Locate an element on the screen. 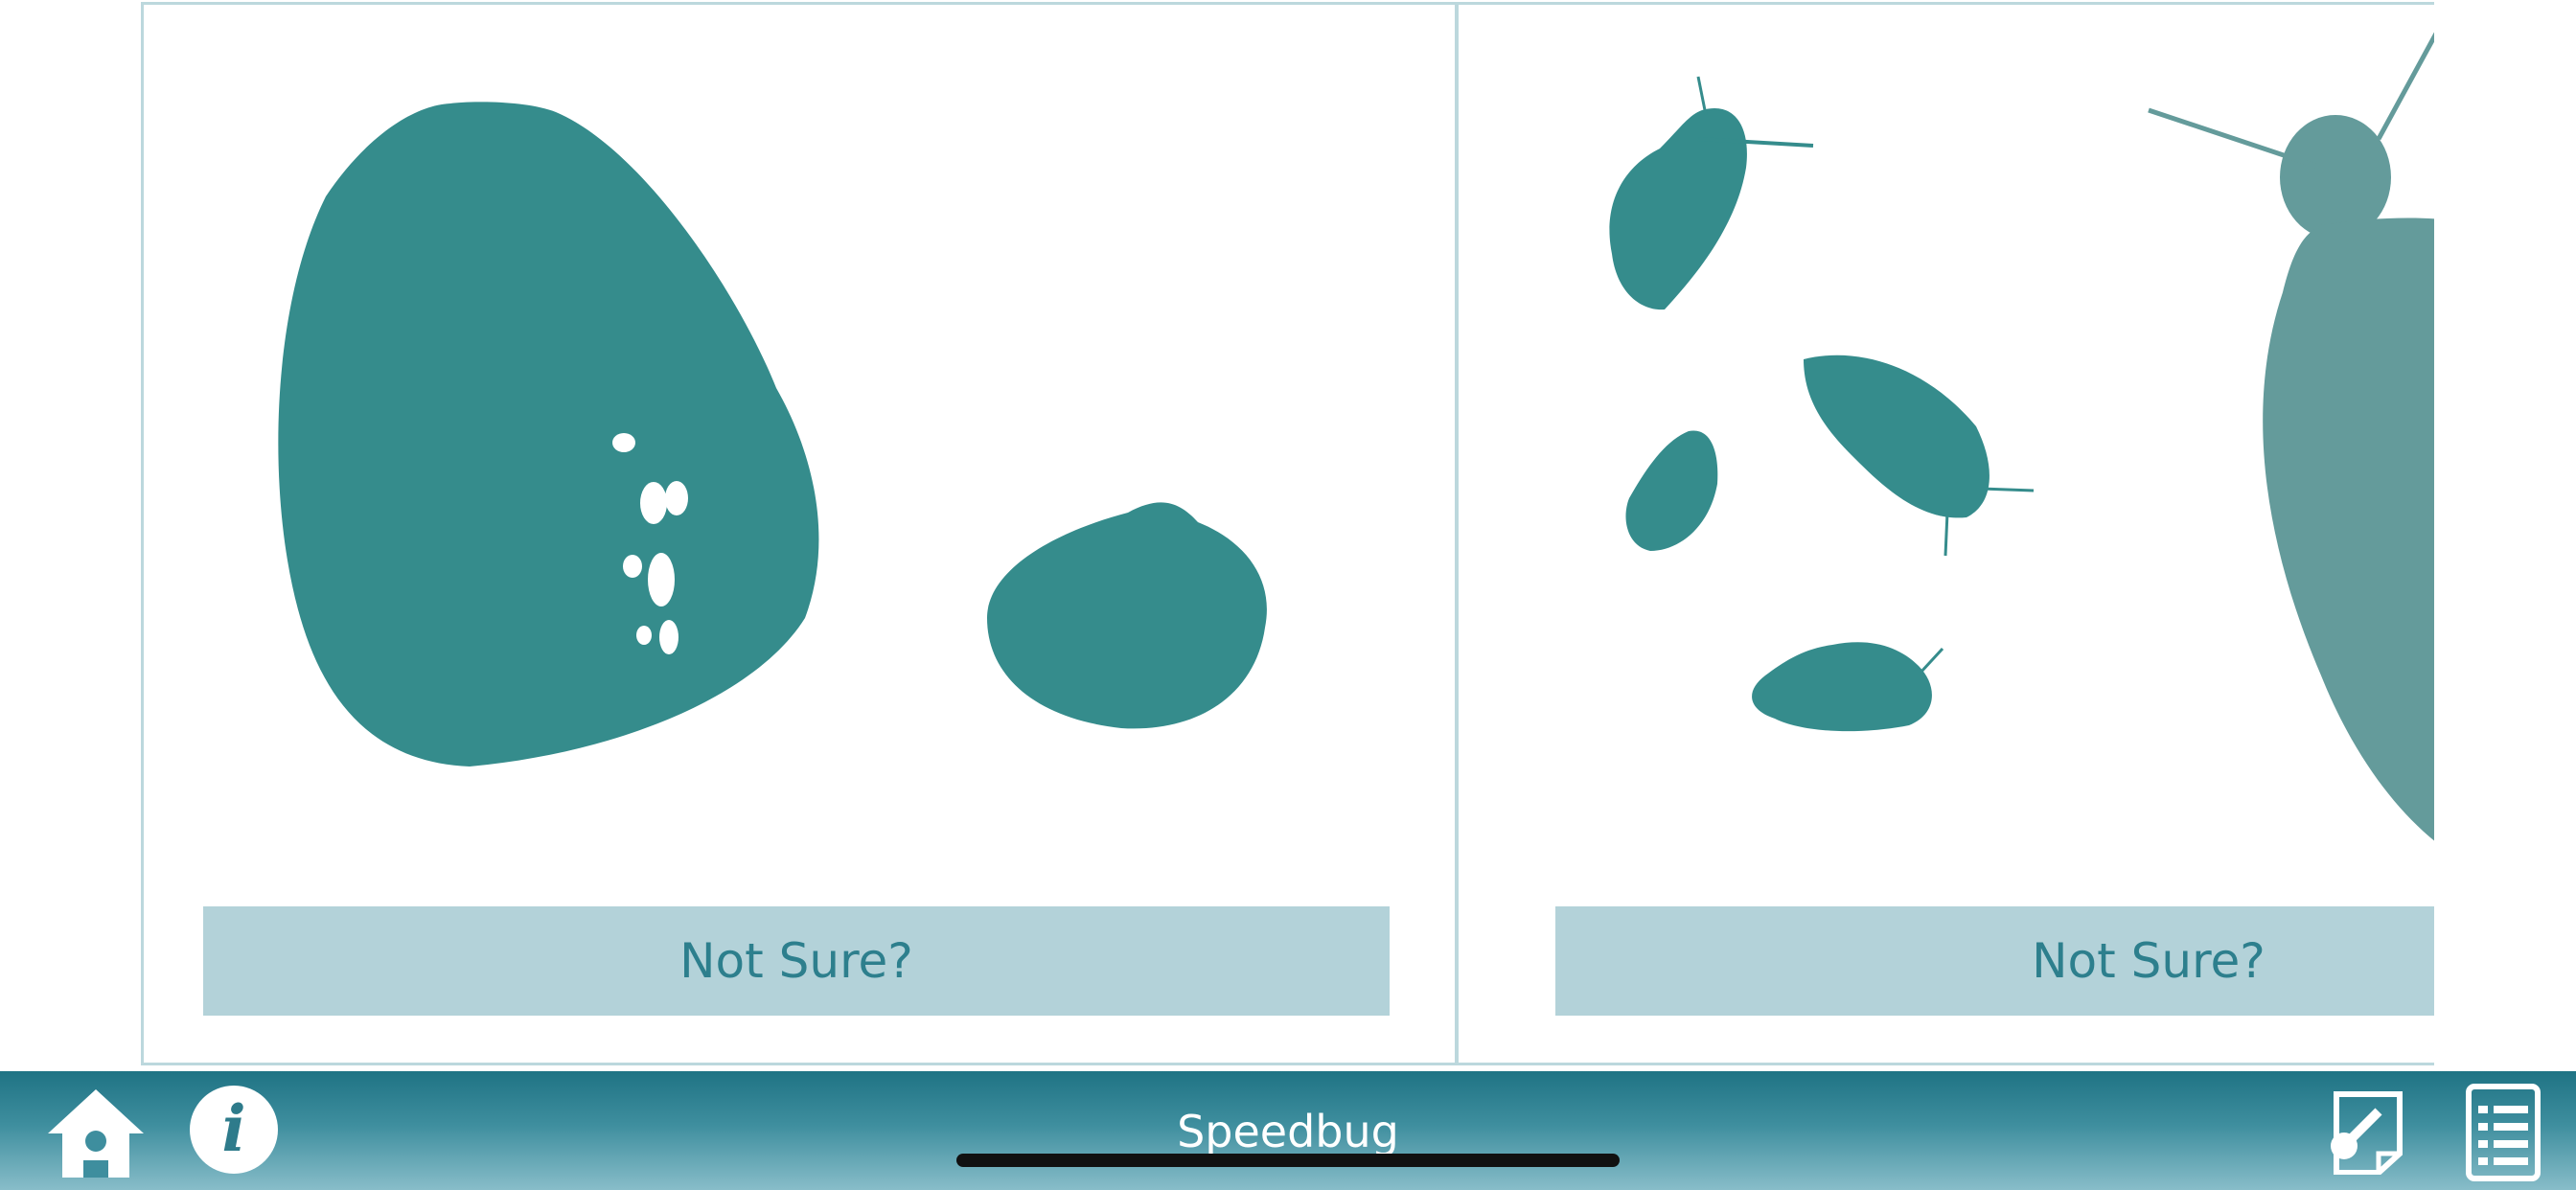 This screenshot has height=1190, width=2576. home-indicator-bar is located at coordinates (1288, 1161).